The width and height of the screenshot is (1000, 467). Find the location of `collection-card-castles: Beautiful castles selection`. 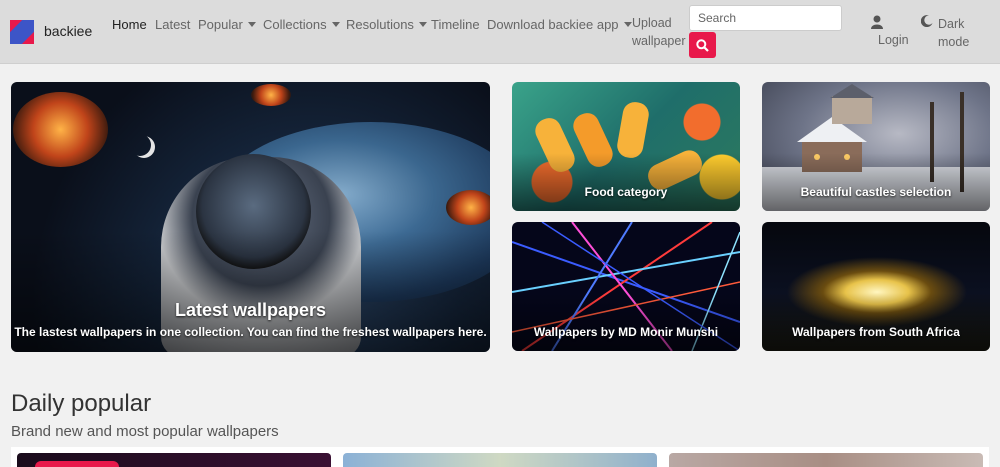

collection-card-castles: Beautiful castles selection is located at coordinates (876, 146).